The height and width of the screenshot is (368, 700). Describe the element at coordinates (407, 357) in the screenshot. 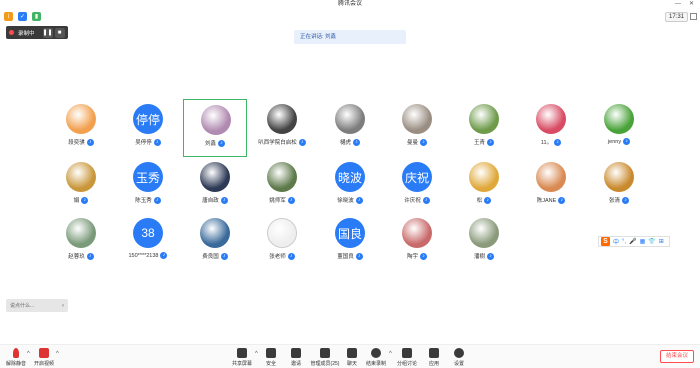

I see `breakout-button: 分组讨论` at that location.